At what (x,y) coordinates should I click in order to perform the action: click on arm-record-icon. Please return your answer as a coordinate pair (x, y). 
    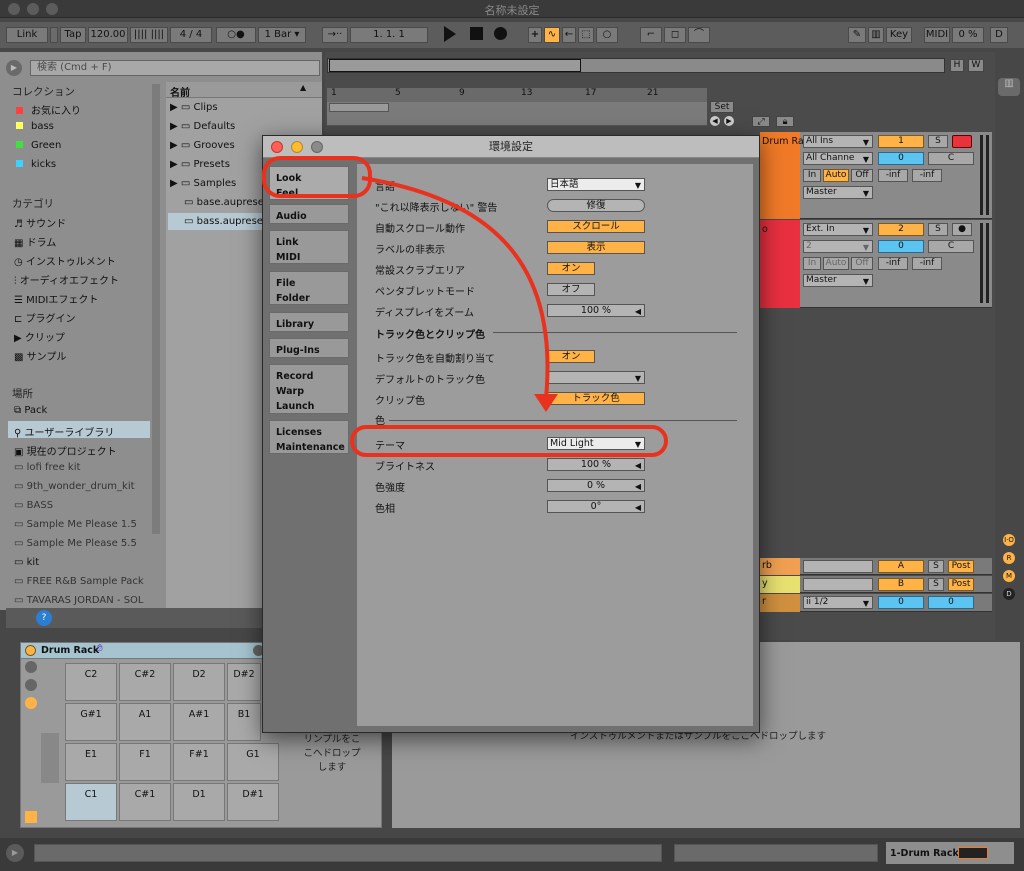
    Looking at the image, I should click on (962, 141).